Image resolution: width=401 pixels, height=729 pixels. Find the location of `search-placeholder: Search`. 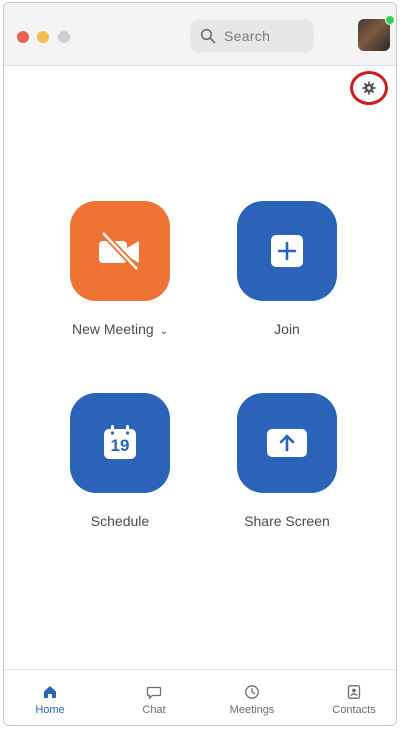

search-placeholder: Search is located at coordinates (247, 36).